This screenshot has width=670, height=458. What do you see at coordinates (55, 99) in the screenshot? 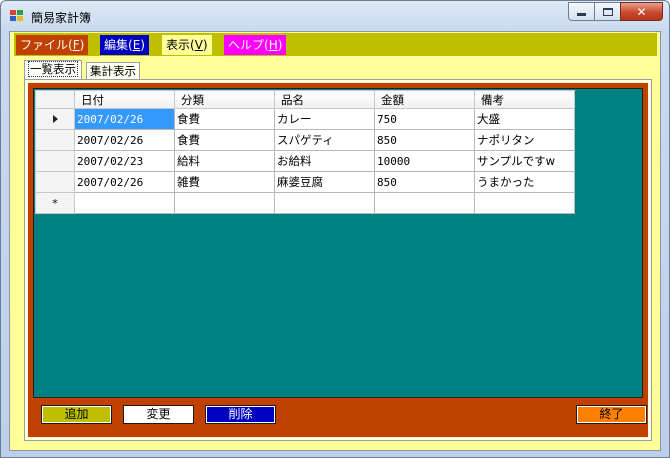
I see `grid-corner-cell` at bounding box center [55, 99].